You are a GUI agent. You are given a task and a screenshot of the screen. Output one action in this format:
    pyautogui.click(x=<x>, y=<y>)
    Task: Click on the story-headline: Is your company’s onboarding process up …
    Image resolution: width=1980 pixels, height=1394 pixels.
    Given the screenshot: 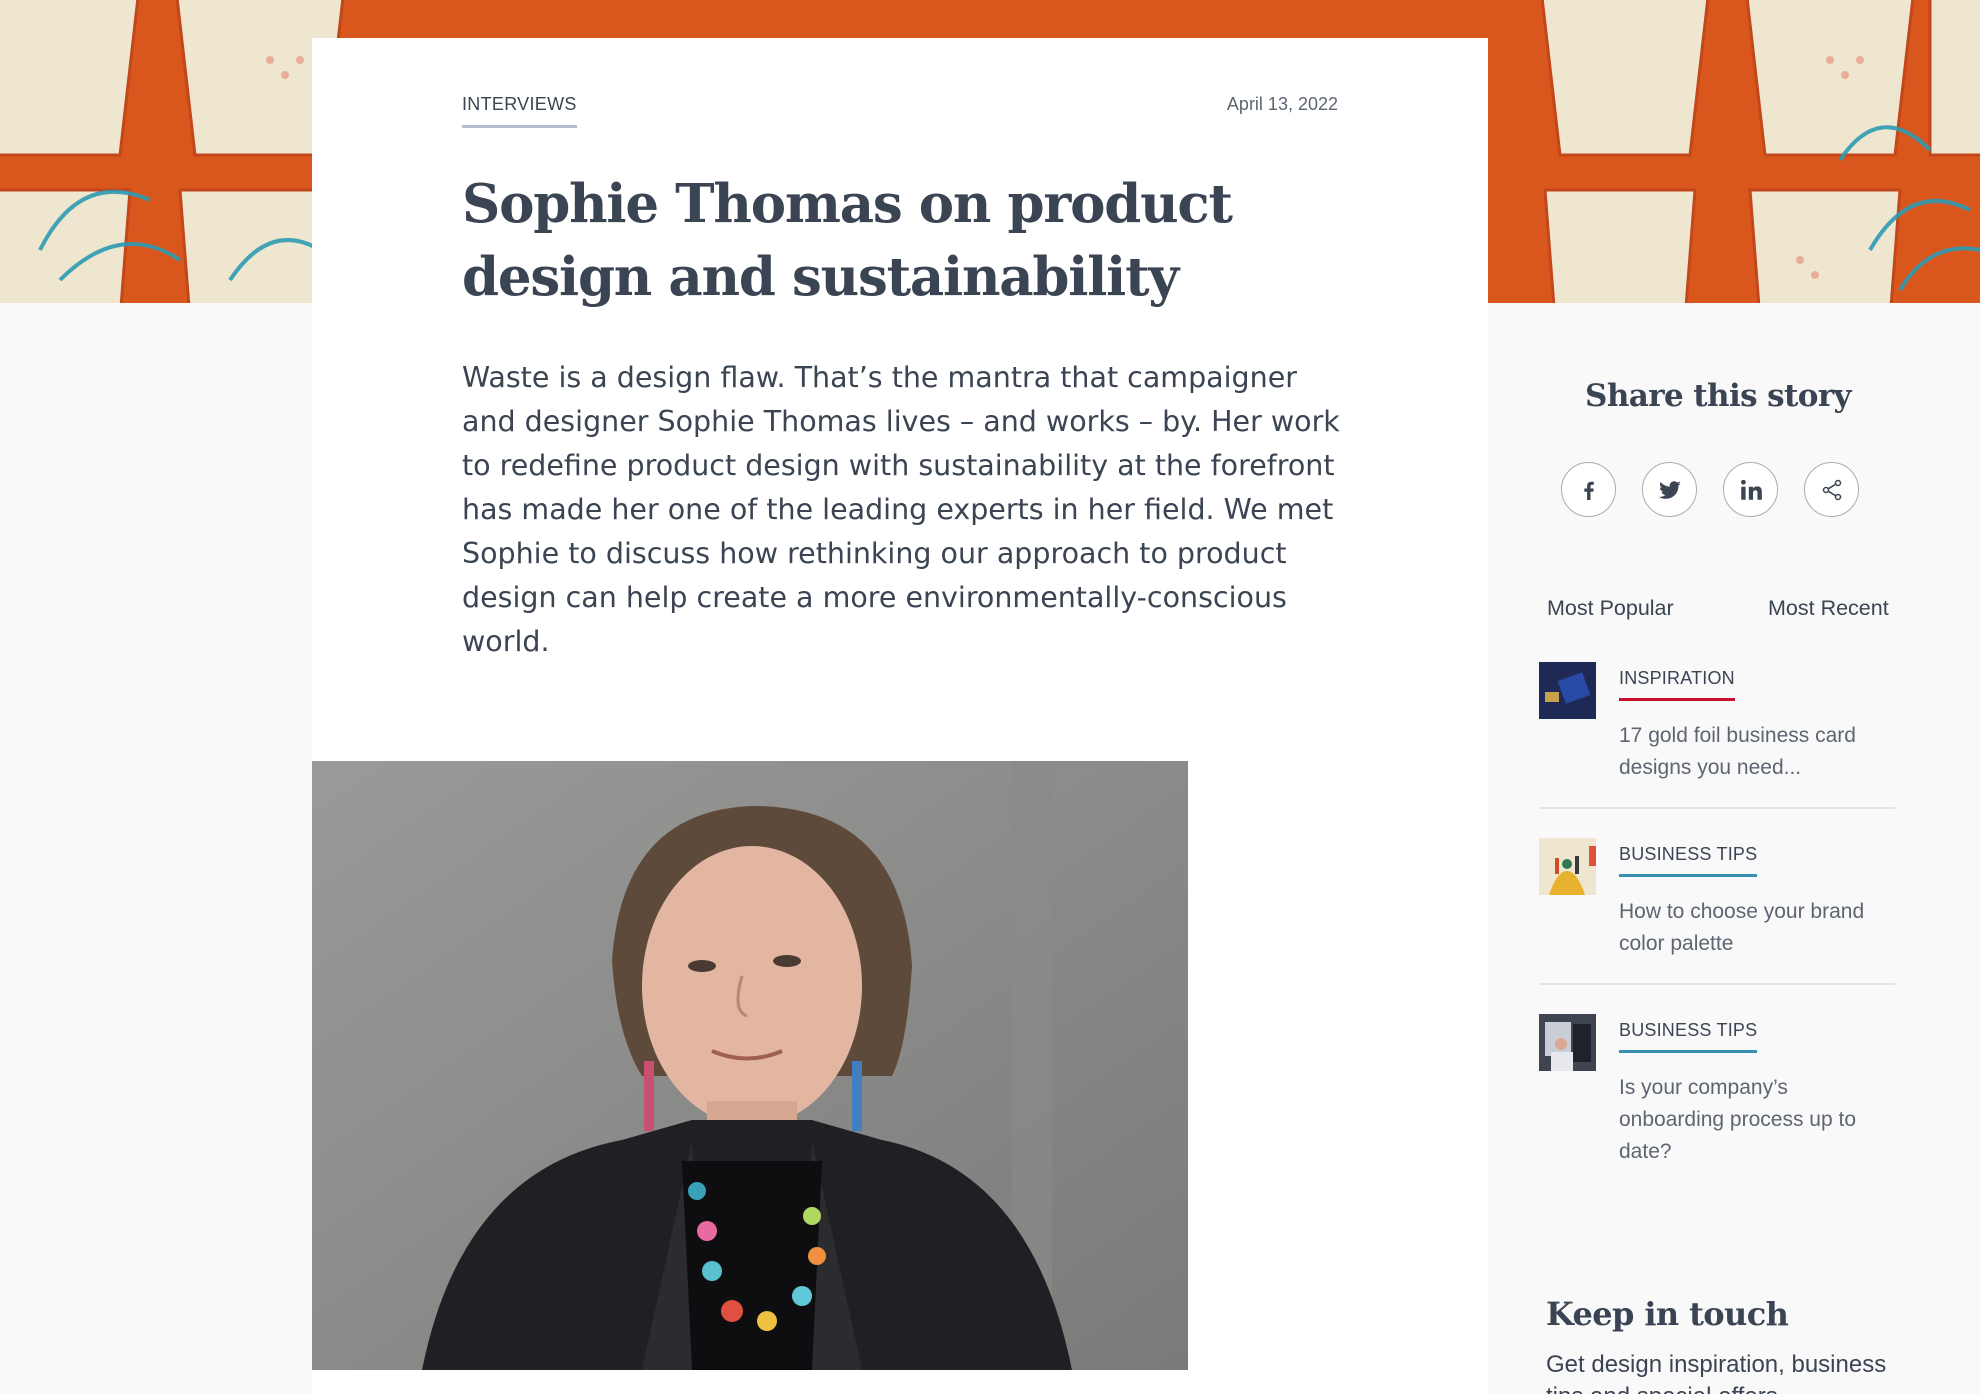 What is the action you would take?
    pyautogui.click(x=1757, y=1120)
    